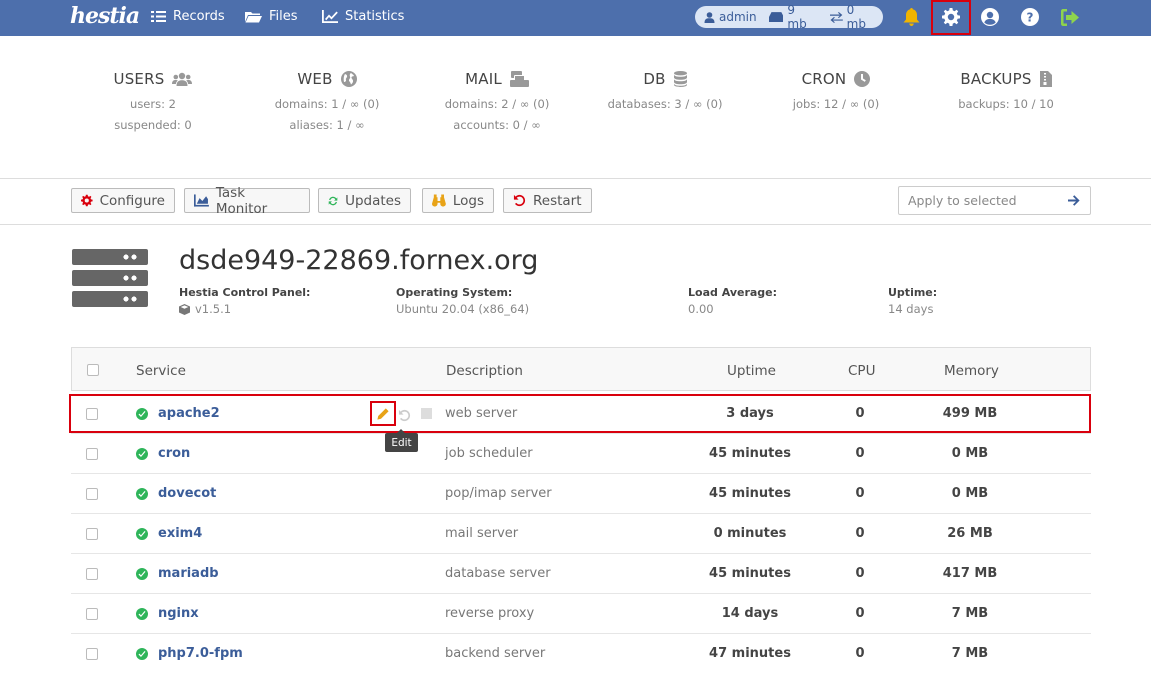  Describe the element at coordinates (750, 493) in the screenshot. I see `service-uptime: 45 minutes` at that location.